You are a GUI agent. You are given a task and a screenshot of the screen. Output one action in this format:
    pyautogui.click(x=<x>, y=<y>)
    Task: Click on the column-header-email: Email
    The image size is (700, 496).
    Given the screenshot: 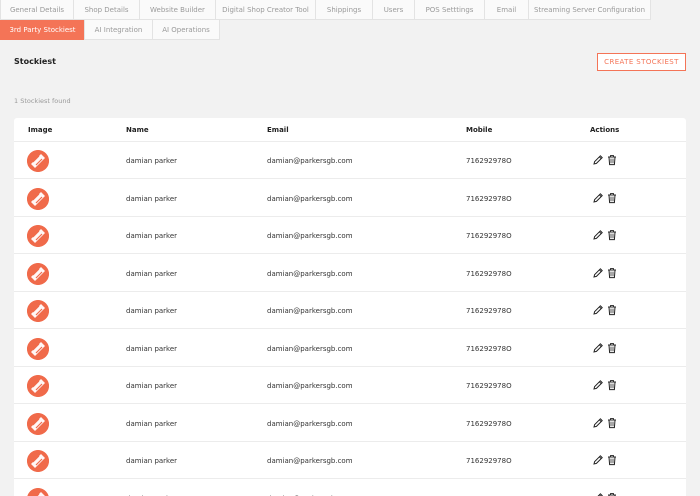 What is the action you would take?
    pyautogui.click(x=278, y=130)
    